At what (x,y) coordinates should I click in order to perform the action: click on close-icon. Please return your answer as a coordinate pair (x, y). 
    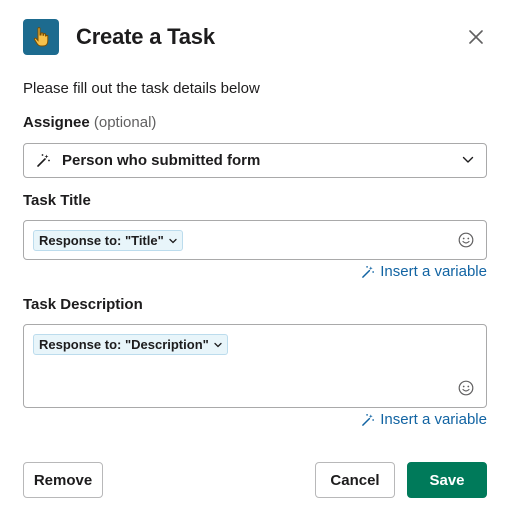
    Looking at the image, I should click on (476, 37).